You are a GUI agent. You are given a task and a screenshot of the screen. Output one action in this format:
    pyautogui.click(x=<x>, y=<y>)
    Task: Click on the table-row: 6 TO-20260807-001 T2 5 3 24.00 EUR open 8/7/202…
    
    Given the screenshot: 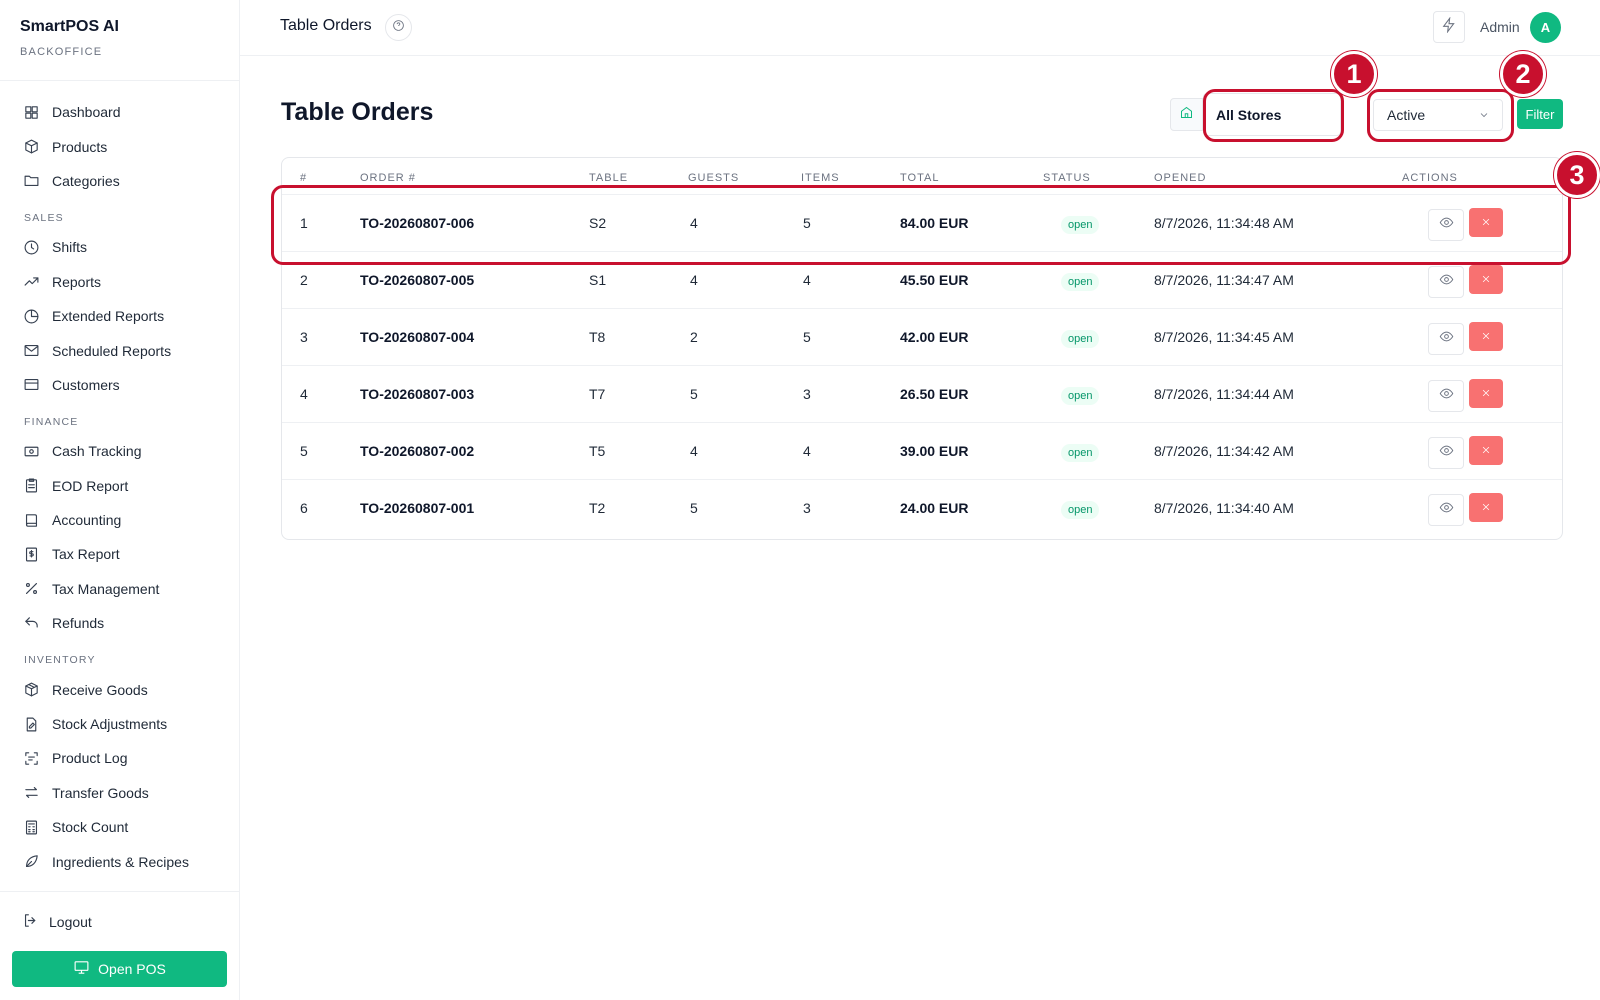 What is the action you would take?
    pyautogui.click(x=922, y=507)
    